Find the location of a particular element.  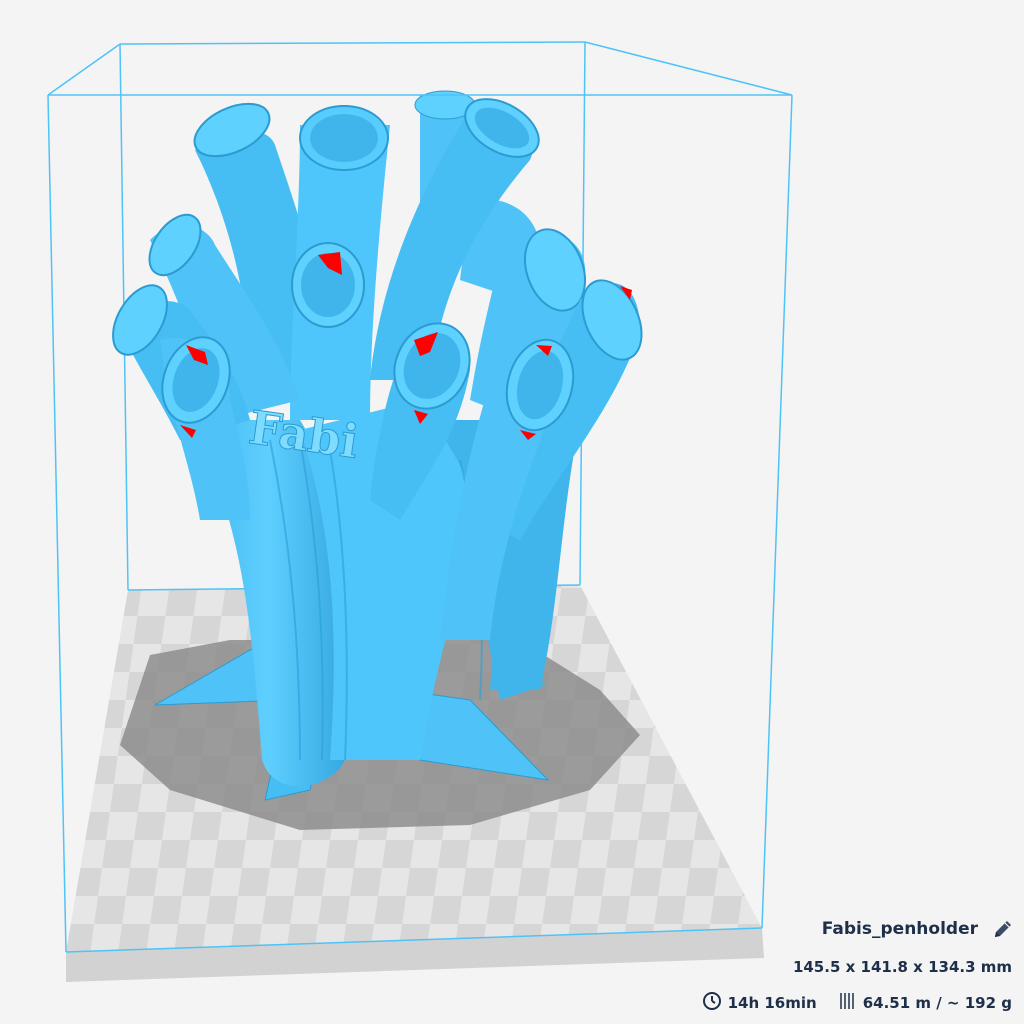

model-name-row: Fabis_penholder is located at coordinates (918, 929).